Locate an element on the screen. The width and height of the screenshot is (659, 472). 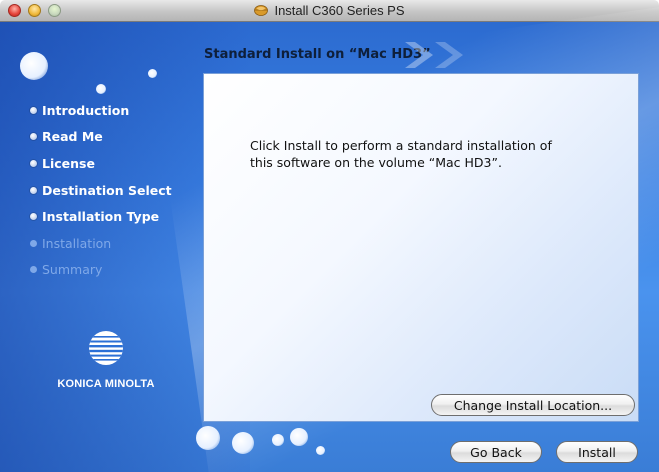
step-installation-type: Installation Type is located at coordinates (101, 216).